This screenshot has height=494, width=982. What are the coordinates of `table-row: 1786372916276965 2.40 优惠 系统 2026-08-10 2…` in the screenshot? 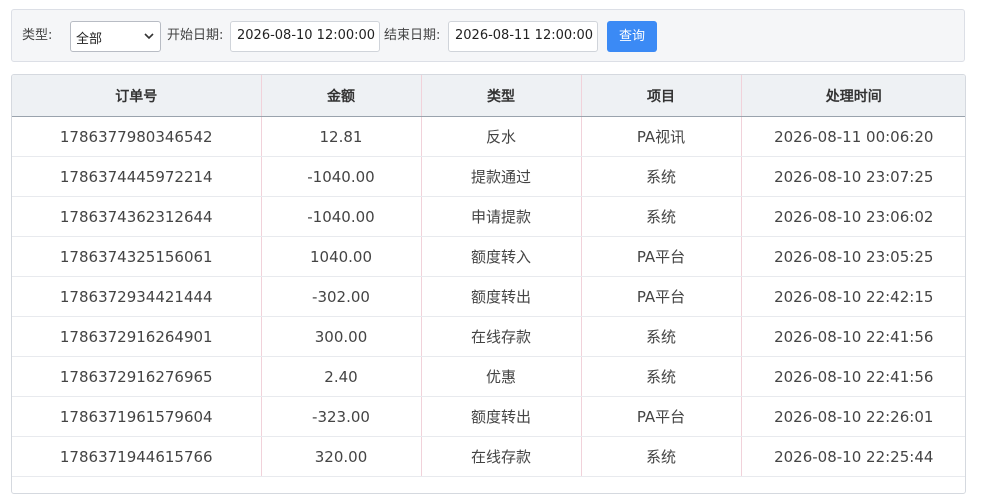 It's located at (488, 376).